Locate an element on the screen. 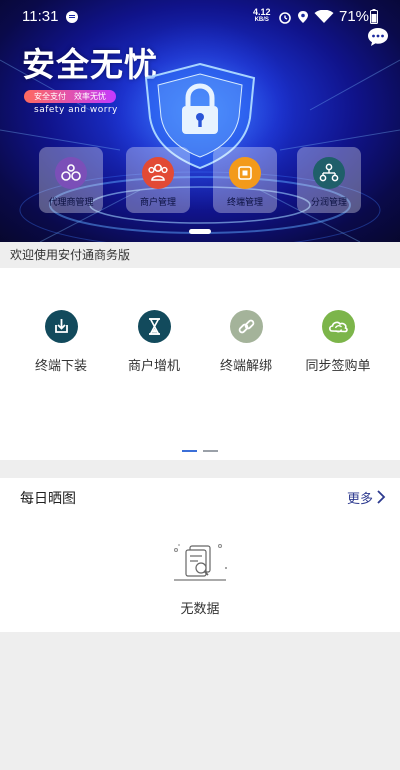 This screenshot has width=400, height=770. more-link: 更多 is located at coordinates (360, 497).